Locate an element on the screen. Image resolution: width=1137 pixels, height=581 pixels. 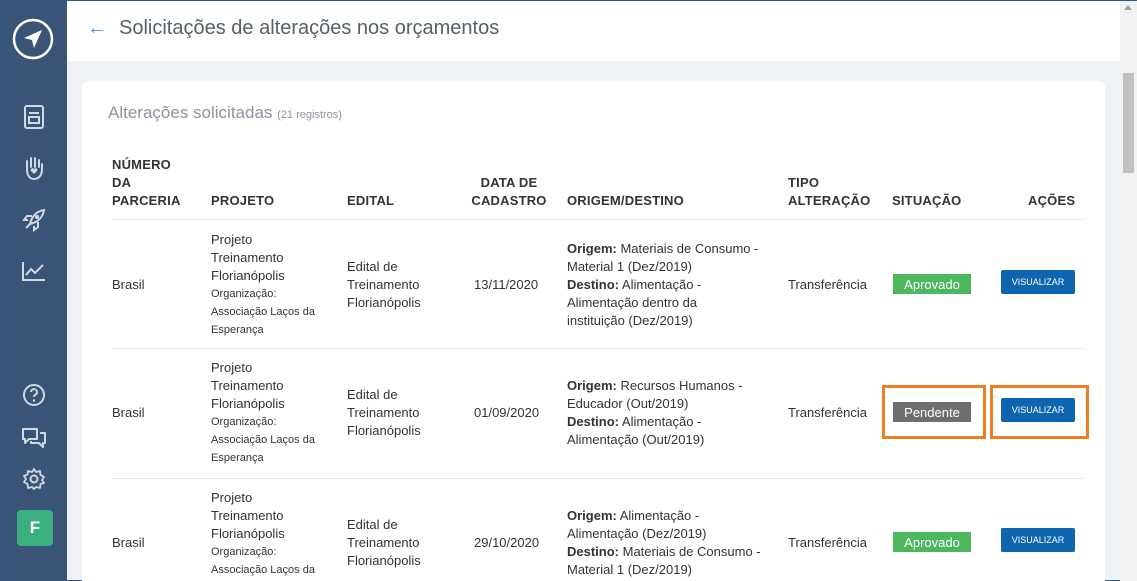
destino-text: Materiais de Consumo - is located at coordinates (690, 551).